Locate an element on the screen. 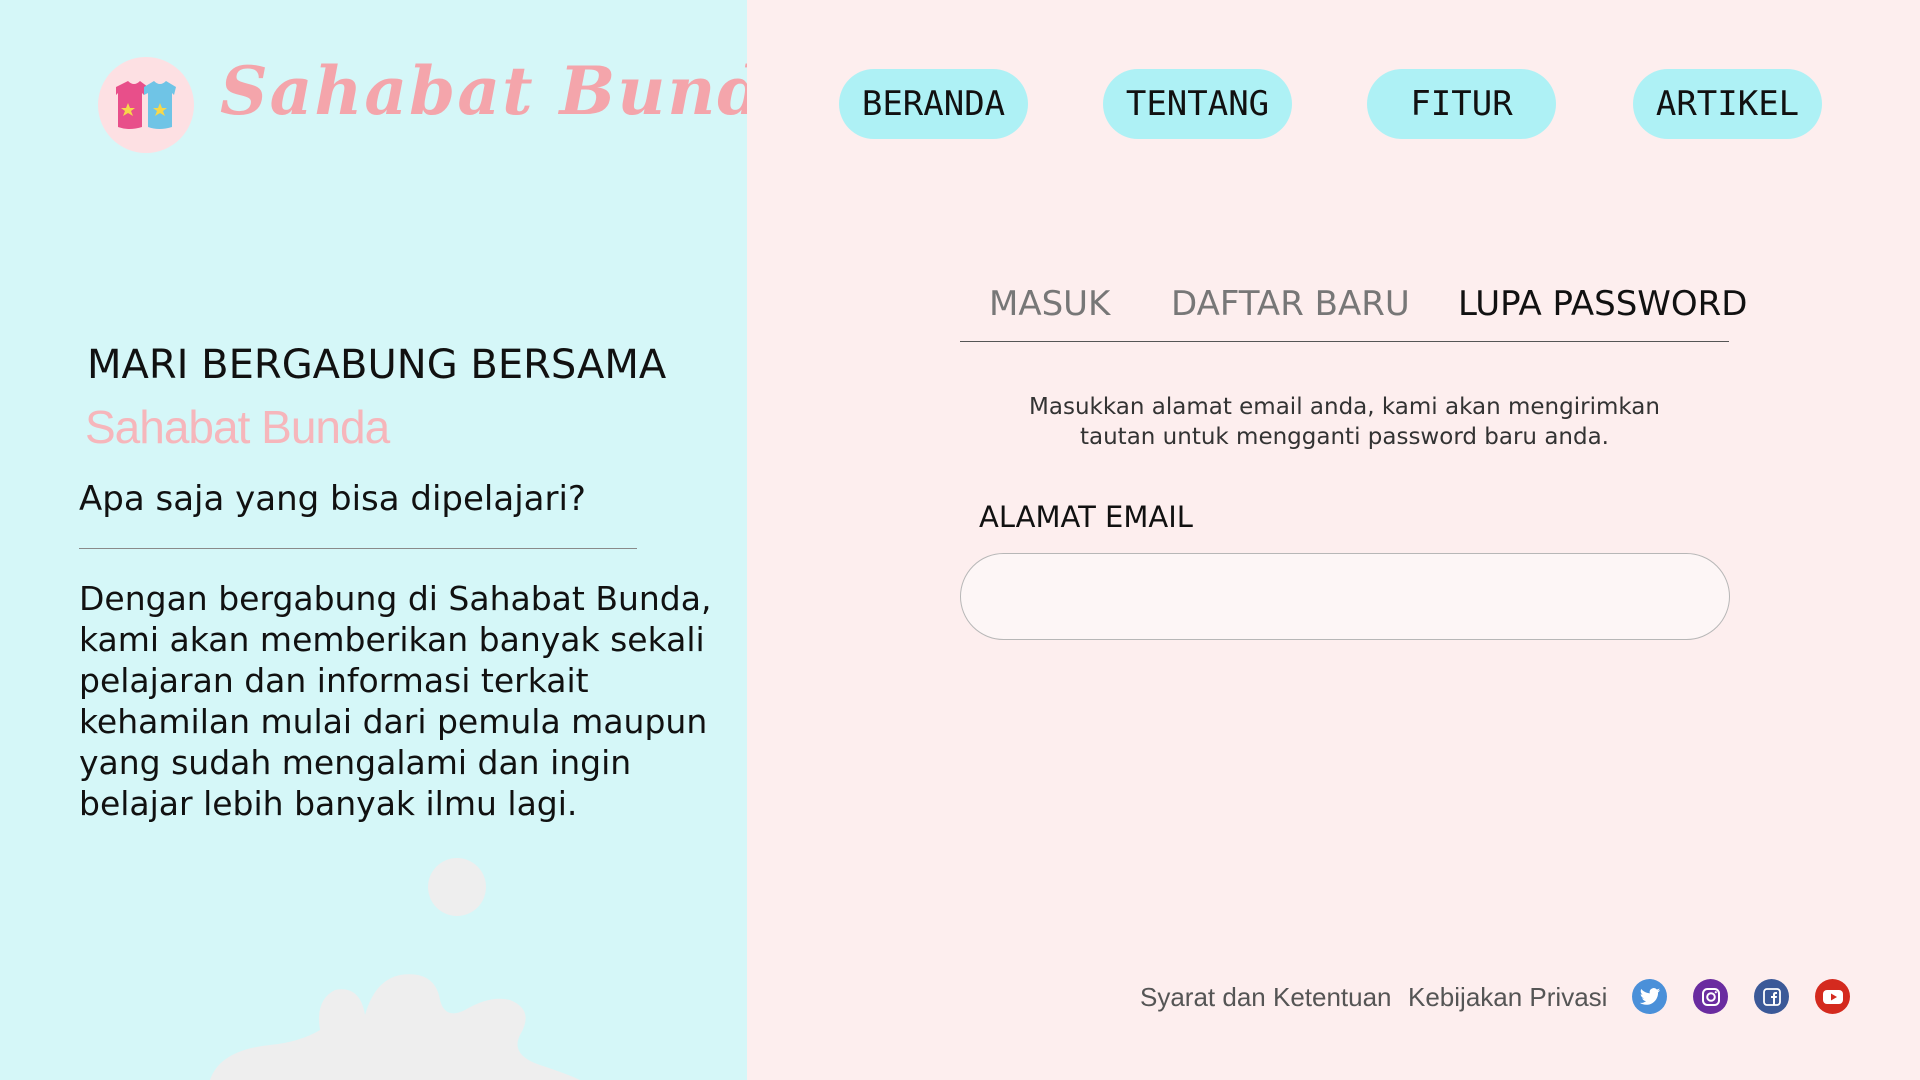 The height and width of the screenshot is (1080, 1920). email-label: ALAMAT EMAIL is located at coordinates (1086, 517).